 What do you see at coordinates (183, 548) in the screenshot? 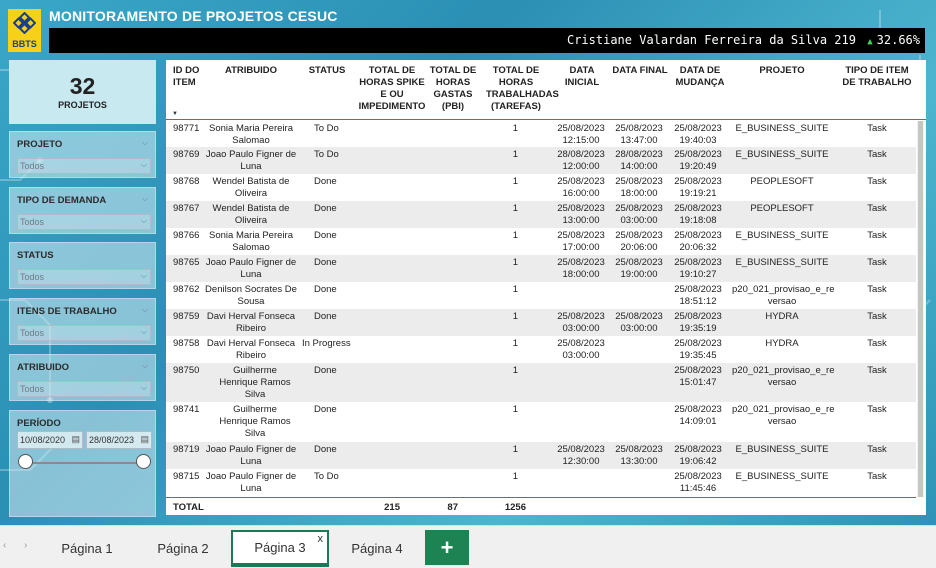
I see `tab-pagina-2: Página 2` at bounding box center [183, 548].